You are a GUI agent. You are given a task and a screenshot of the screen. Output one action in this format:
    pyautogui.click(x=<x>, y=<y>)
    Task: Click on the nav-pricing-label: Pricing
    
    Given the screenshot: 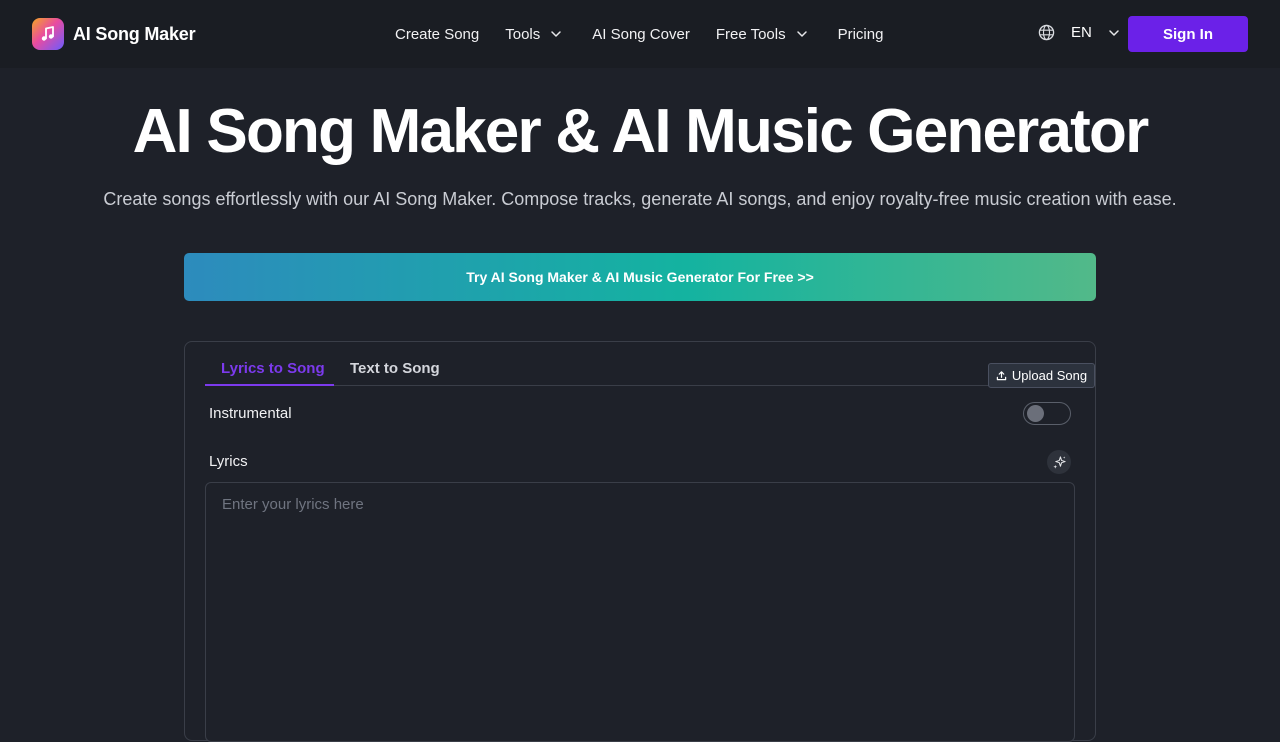 What is the action you would take?
    pyautogui.click(x=860, y=34)
    